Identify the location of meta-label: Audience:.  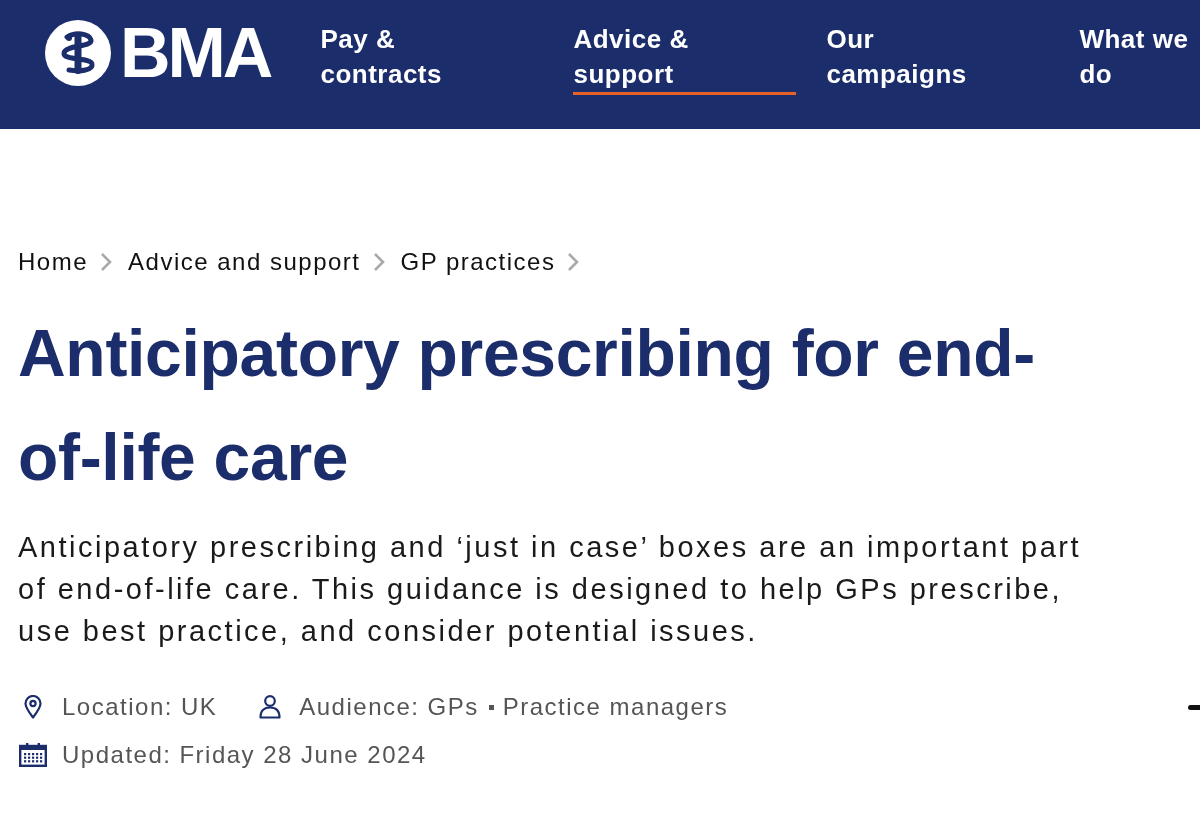
(359, 707).